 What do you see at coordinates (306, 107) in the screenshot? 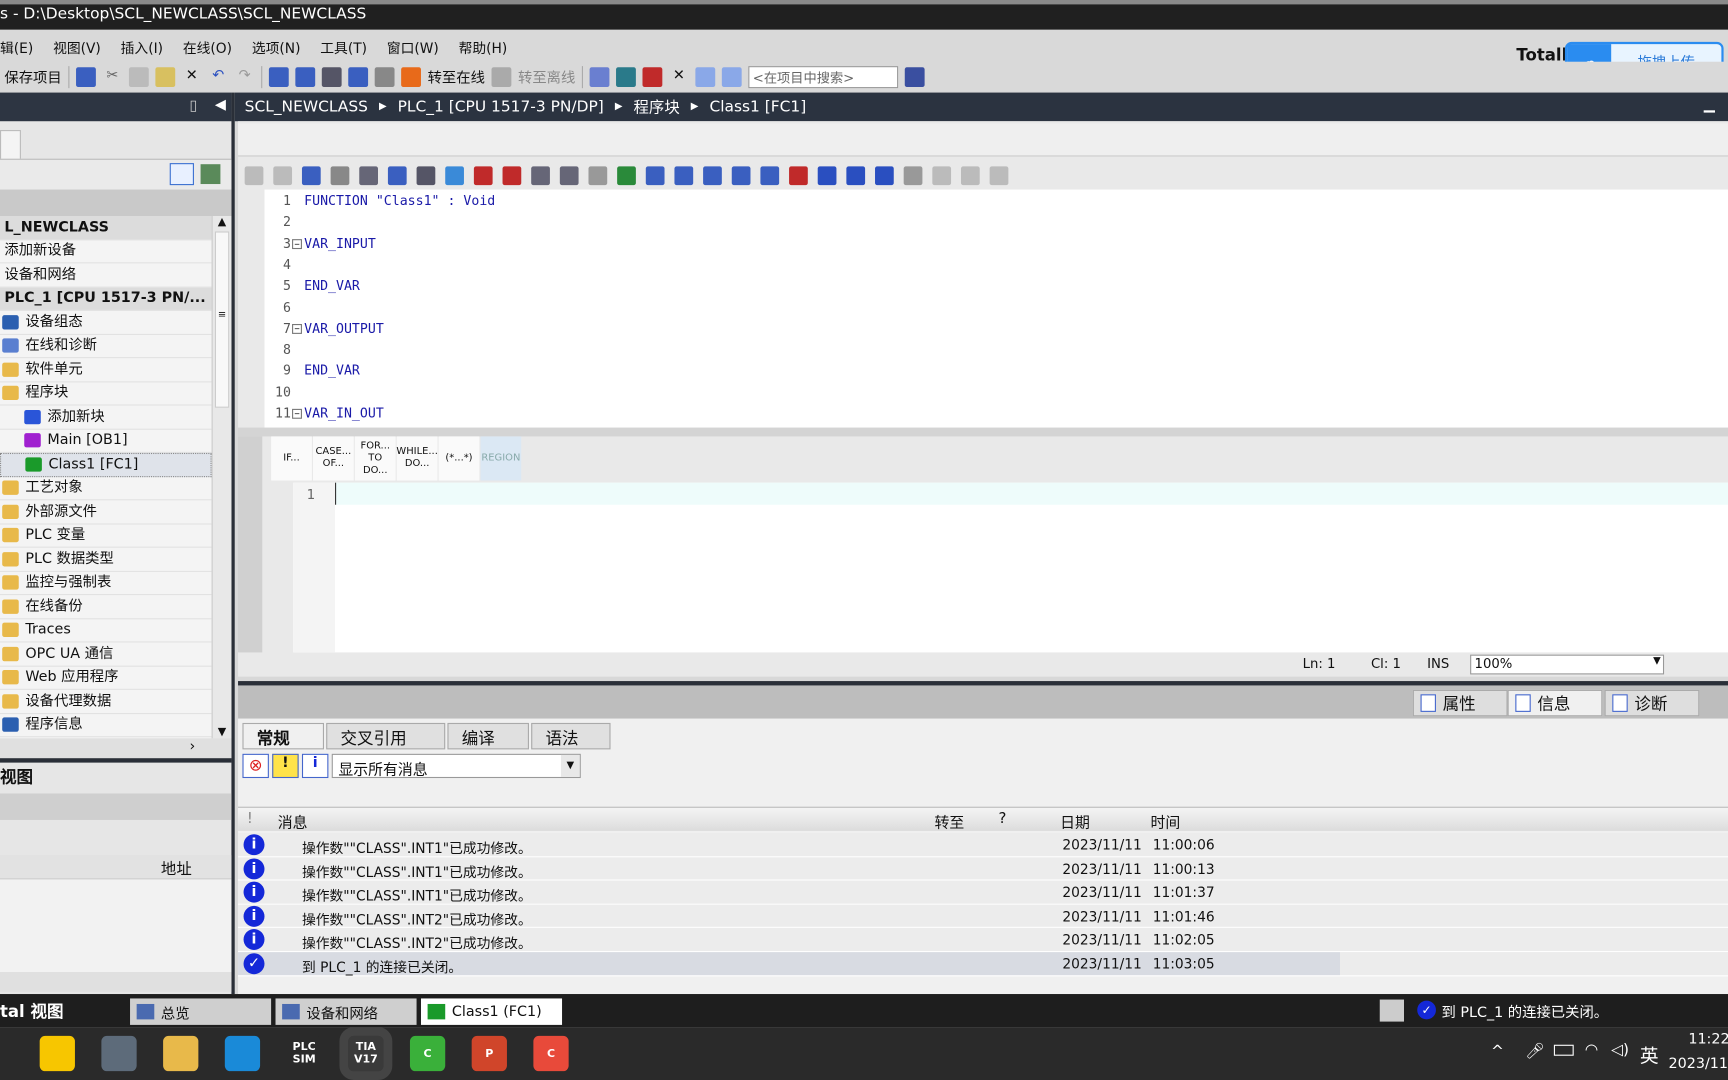
I see `breadcrumb-item: SCL_NEWCLASS` at bounding box center [306, 107].